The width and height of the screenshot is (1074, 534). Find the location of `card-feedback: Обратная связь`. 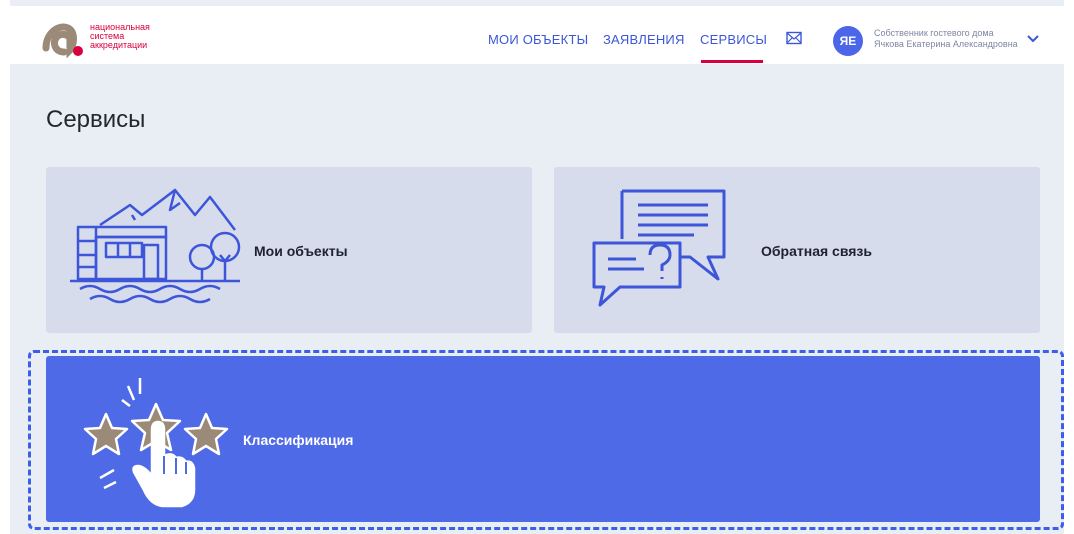

card-feedback: Обратная связь is located at coordinates (797, 250).